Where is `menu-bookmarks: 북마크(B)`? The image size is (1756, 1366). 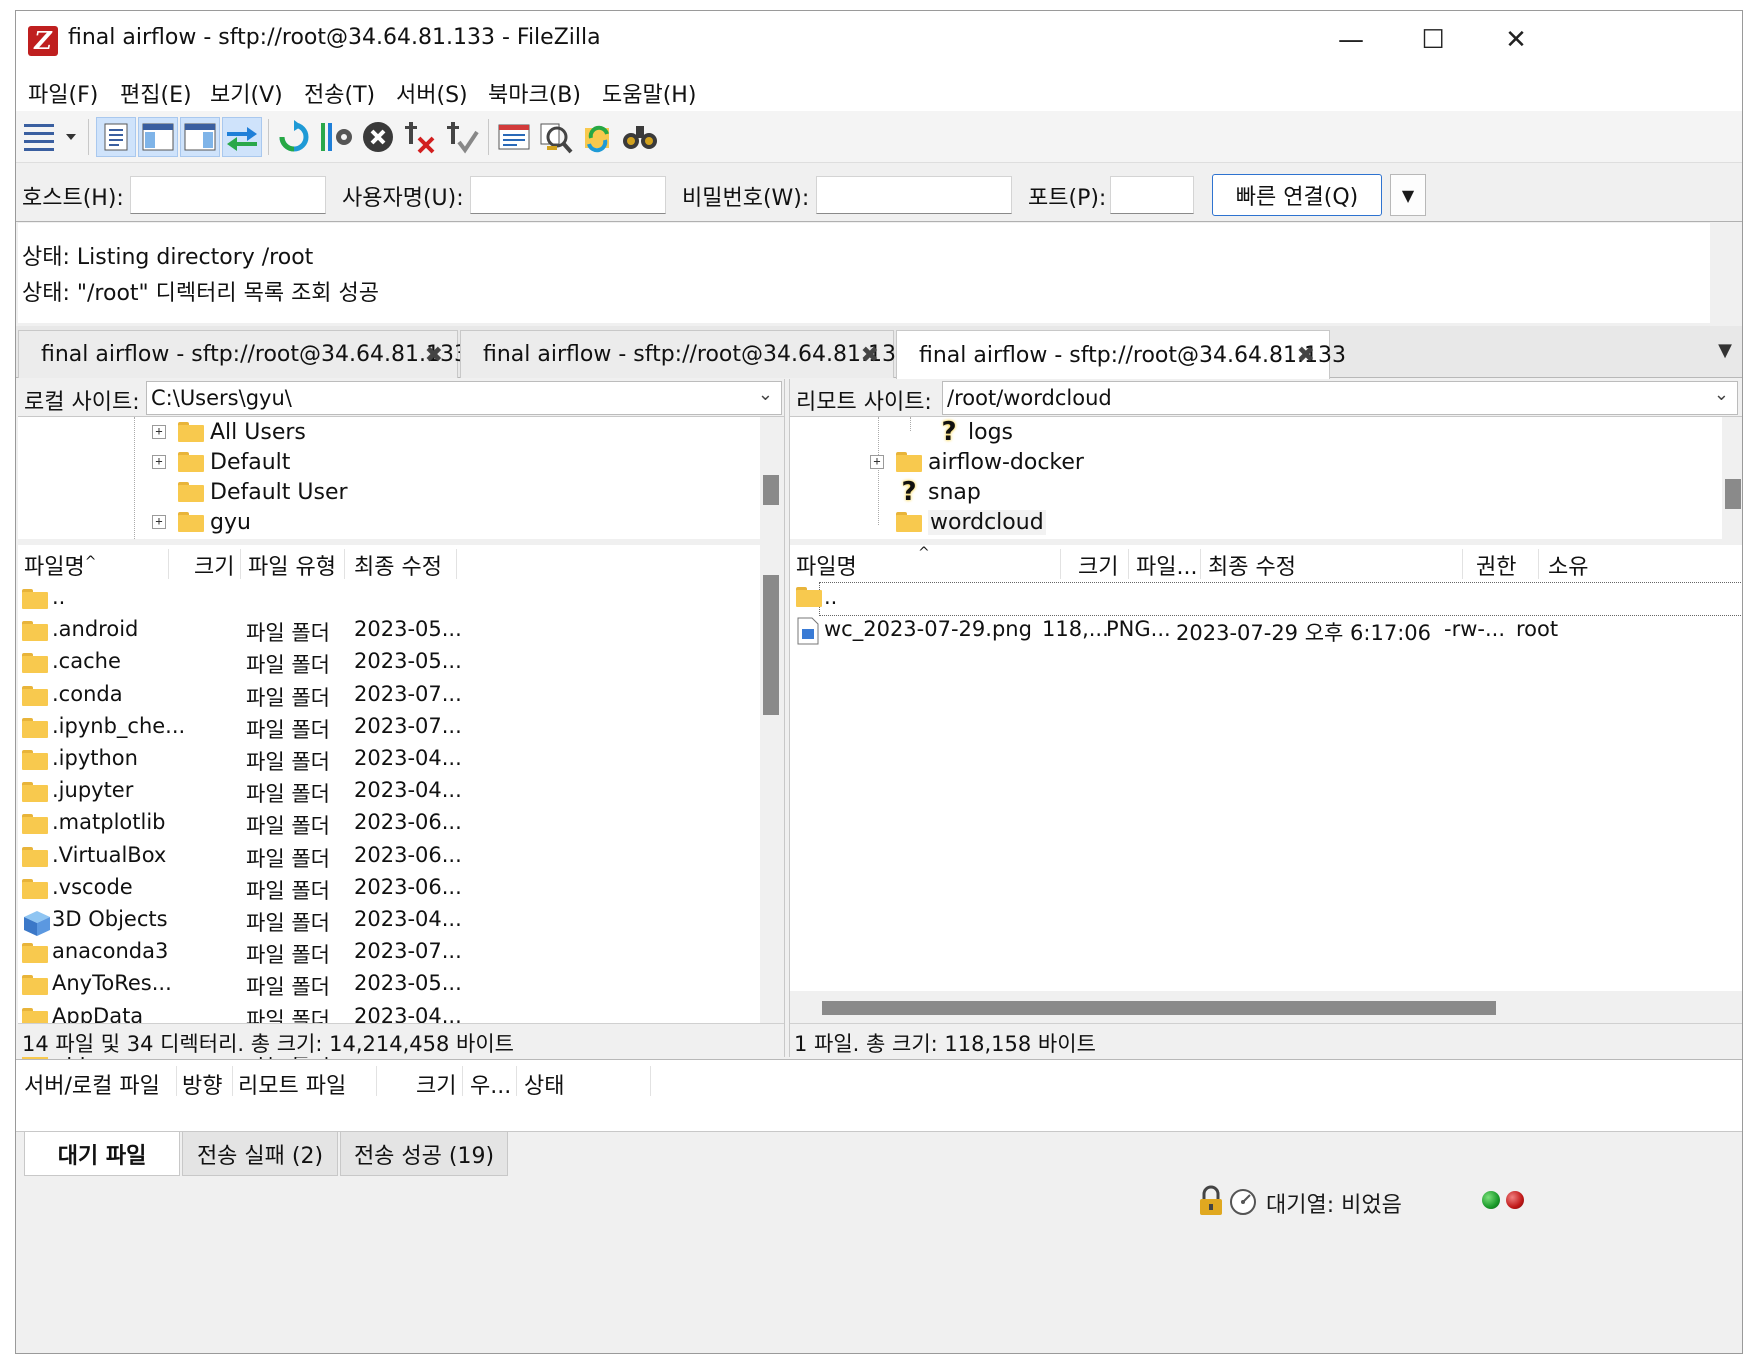
menu-bookmarks: 북마크(B) is located at coordinates (534, 93).